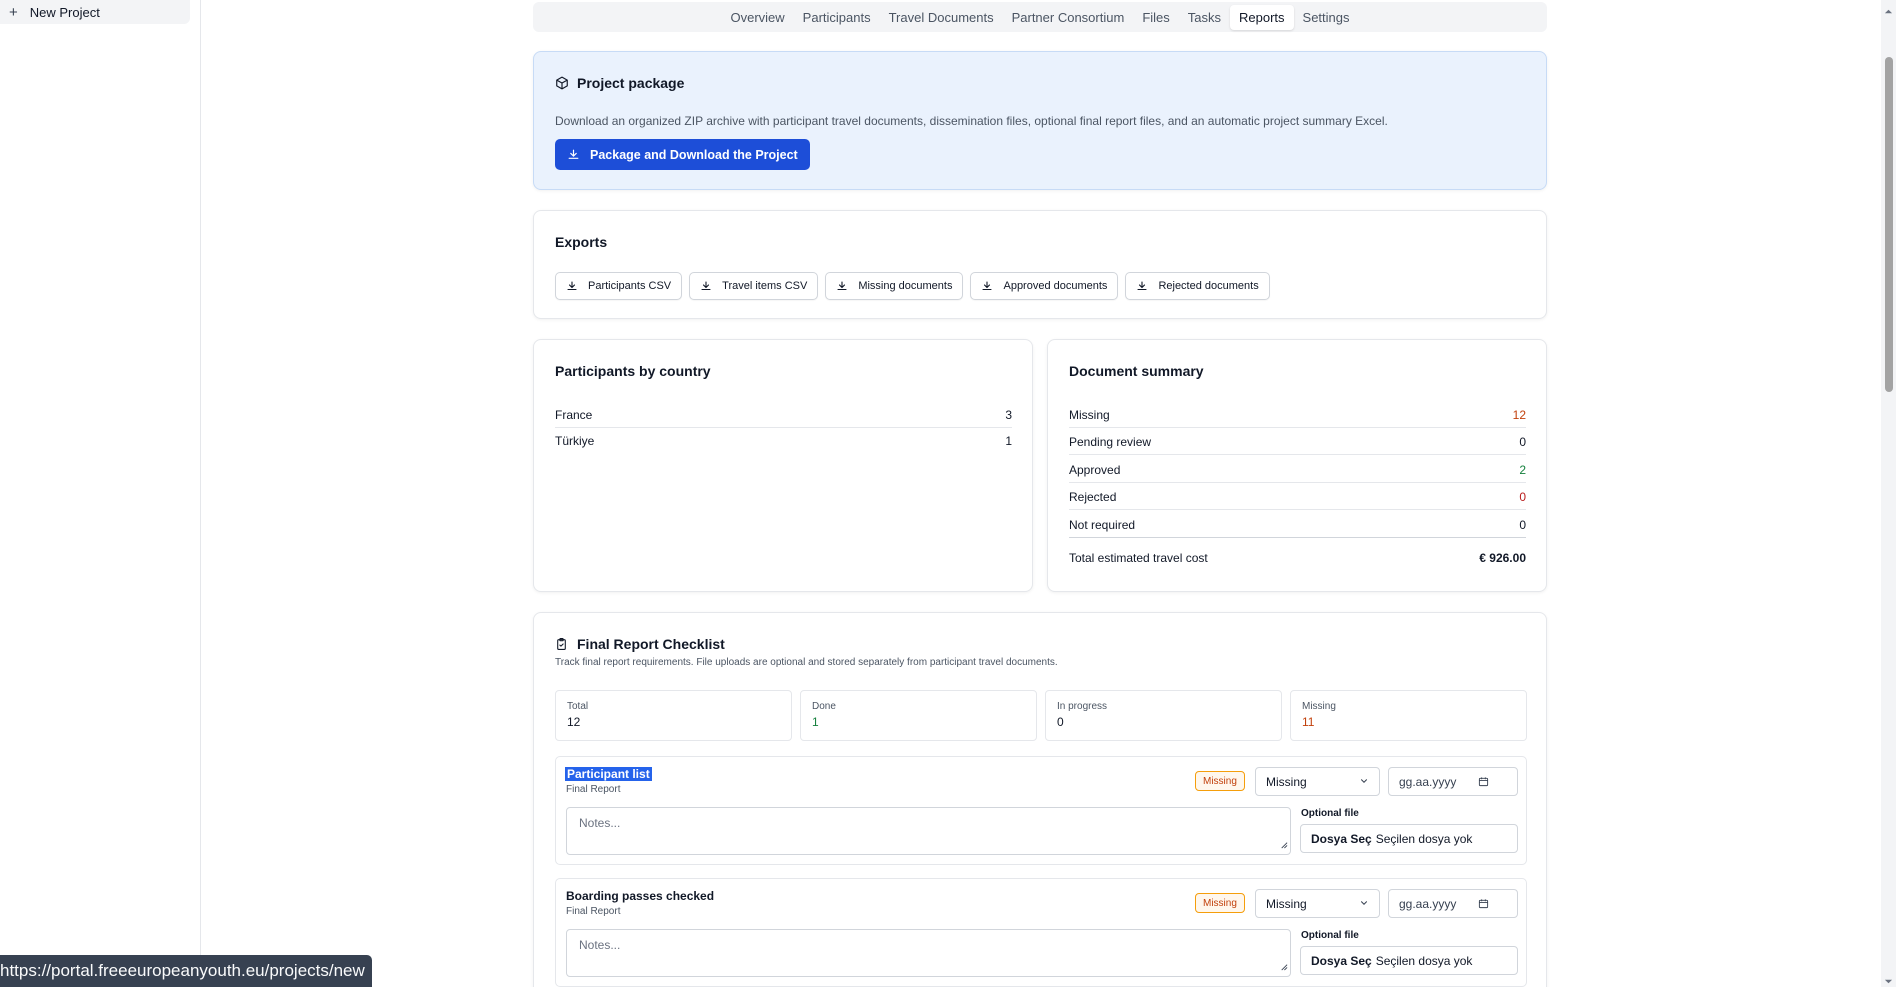 The image size is (1896, 987). Describe the element at coordinates (1408, 715) in the screenshot. I see `stat-missing: Missing 11` at that location.